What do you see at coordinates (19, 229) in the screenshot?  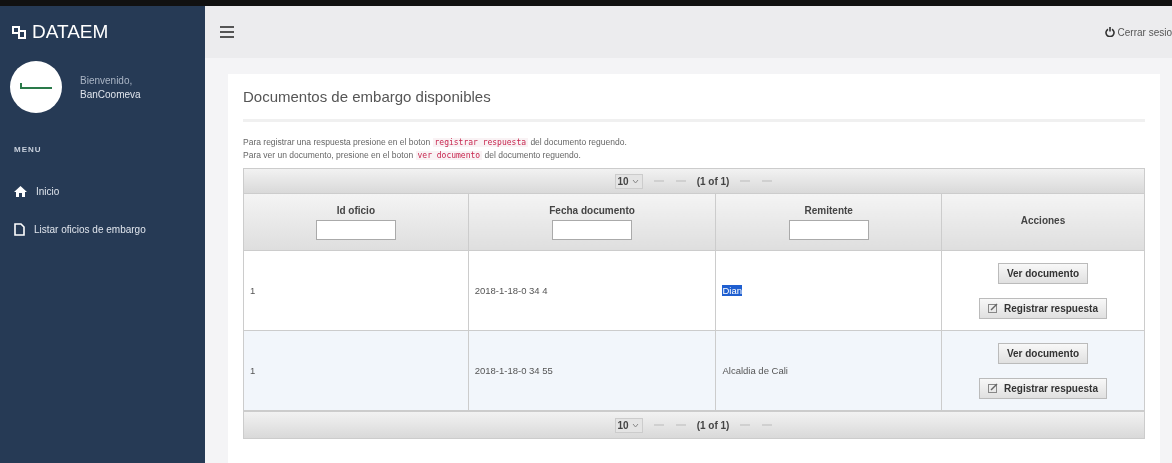 I see `document-icon` at bounding box center [19, 229].